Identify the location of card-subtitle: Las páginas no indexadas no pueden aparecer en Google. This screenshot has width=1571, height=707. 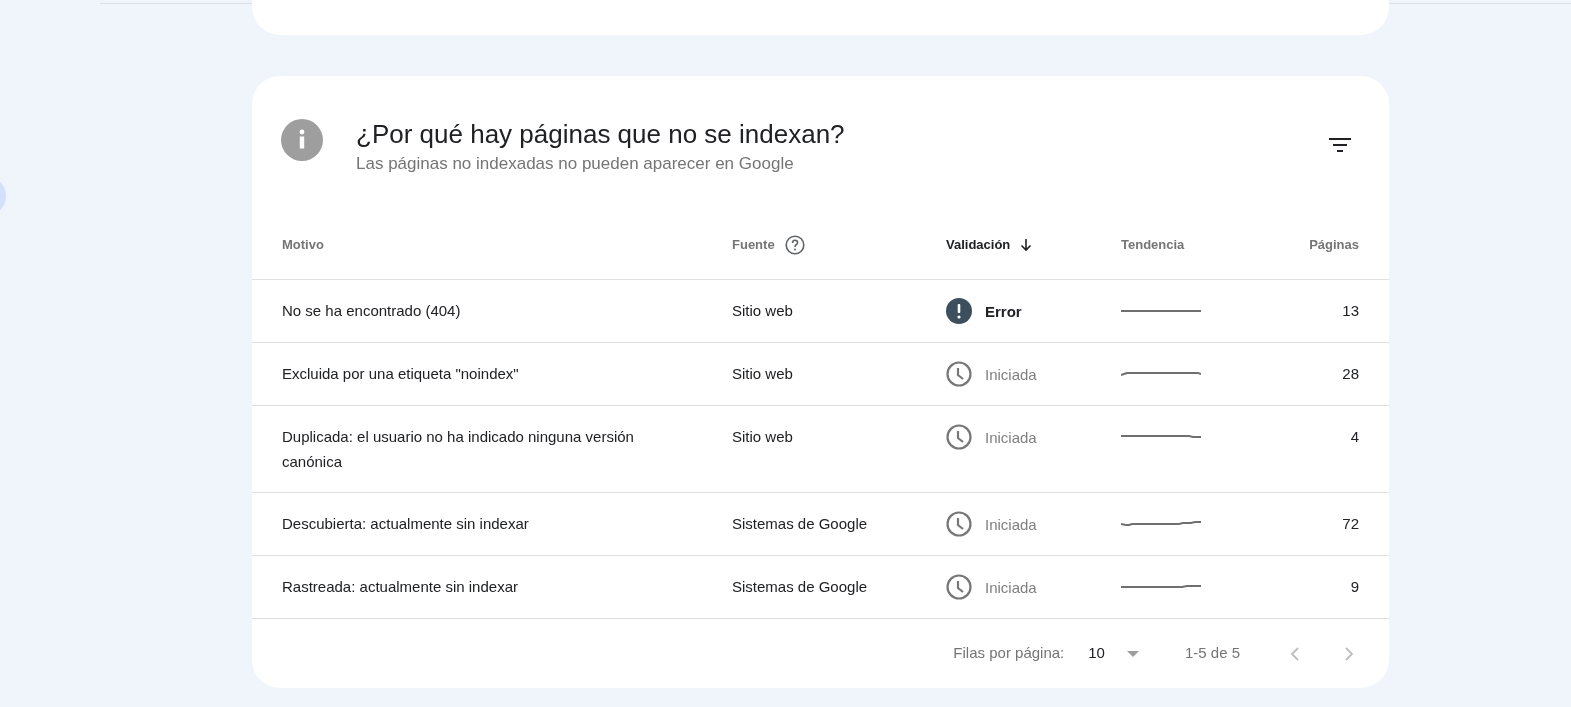
(575, 164).